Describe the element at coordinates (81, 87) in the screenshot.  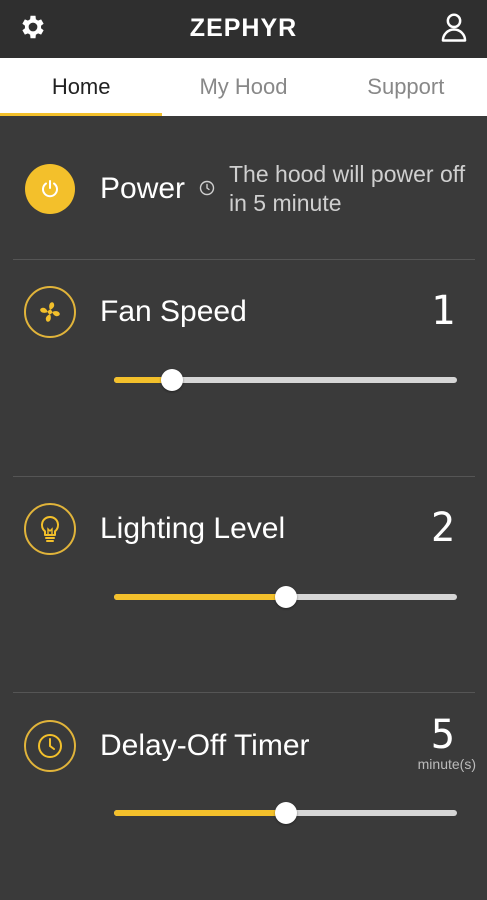
I see `tab-home: Home` at that location.